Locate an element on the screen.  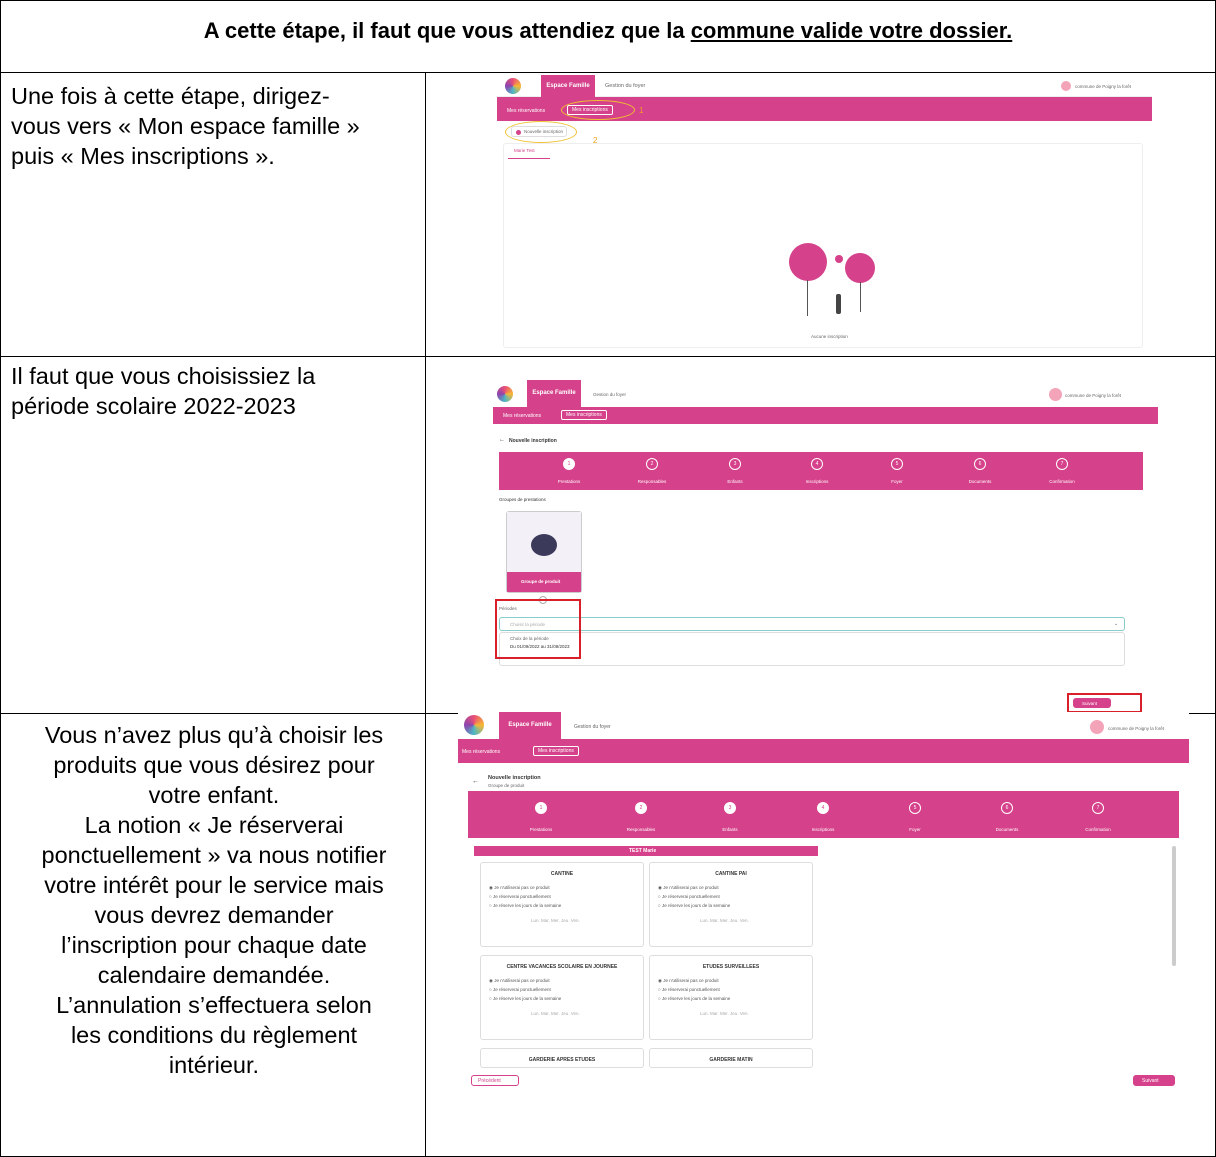
highlight-periode is located at coordinates (538, 629).